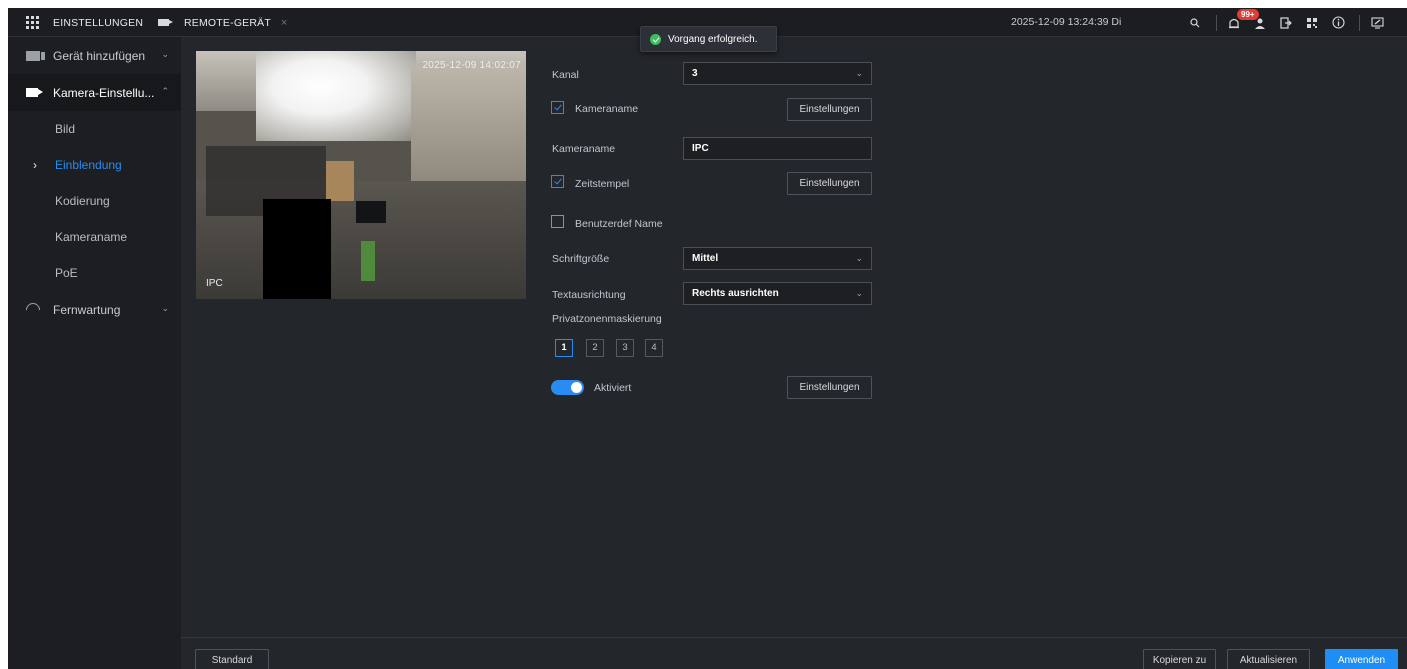 Image resolution: width=1407 pixels, height=669 pixels. I want to click on privatzonen-settings-button: Einstellungen, so click(829, 387).